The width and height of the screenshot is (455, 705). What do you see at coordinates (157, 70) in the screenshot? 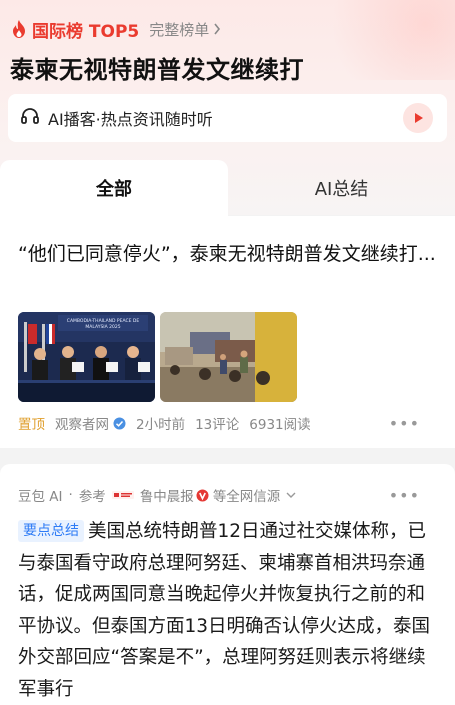
I see `page-title: 泰柬无视特朗普发文继续打` at bounding box center [157, 70].